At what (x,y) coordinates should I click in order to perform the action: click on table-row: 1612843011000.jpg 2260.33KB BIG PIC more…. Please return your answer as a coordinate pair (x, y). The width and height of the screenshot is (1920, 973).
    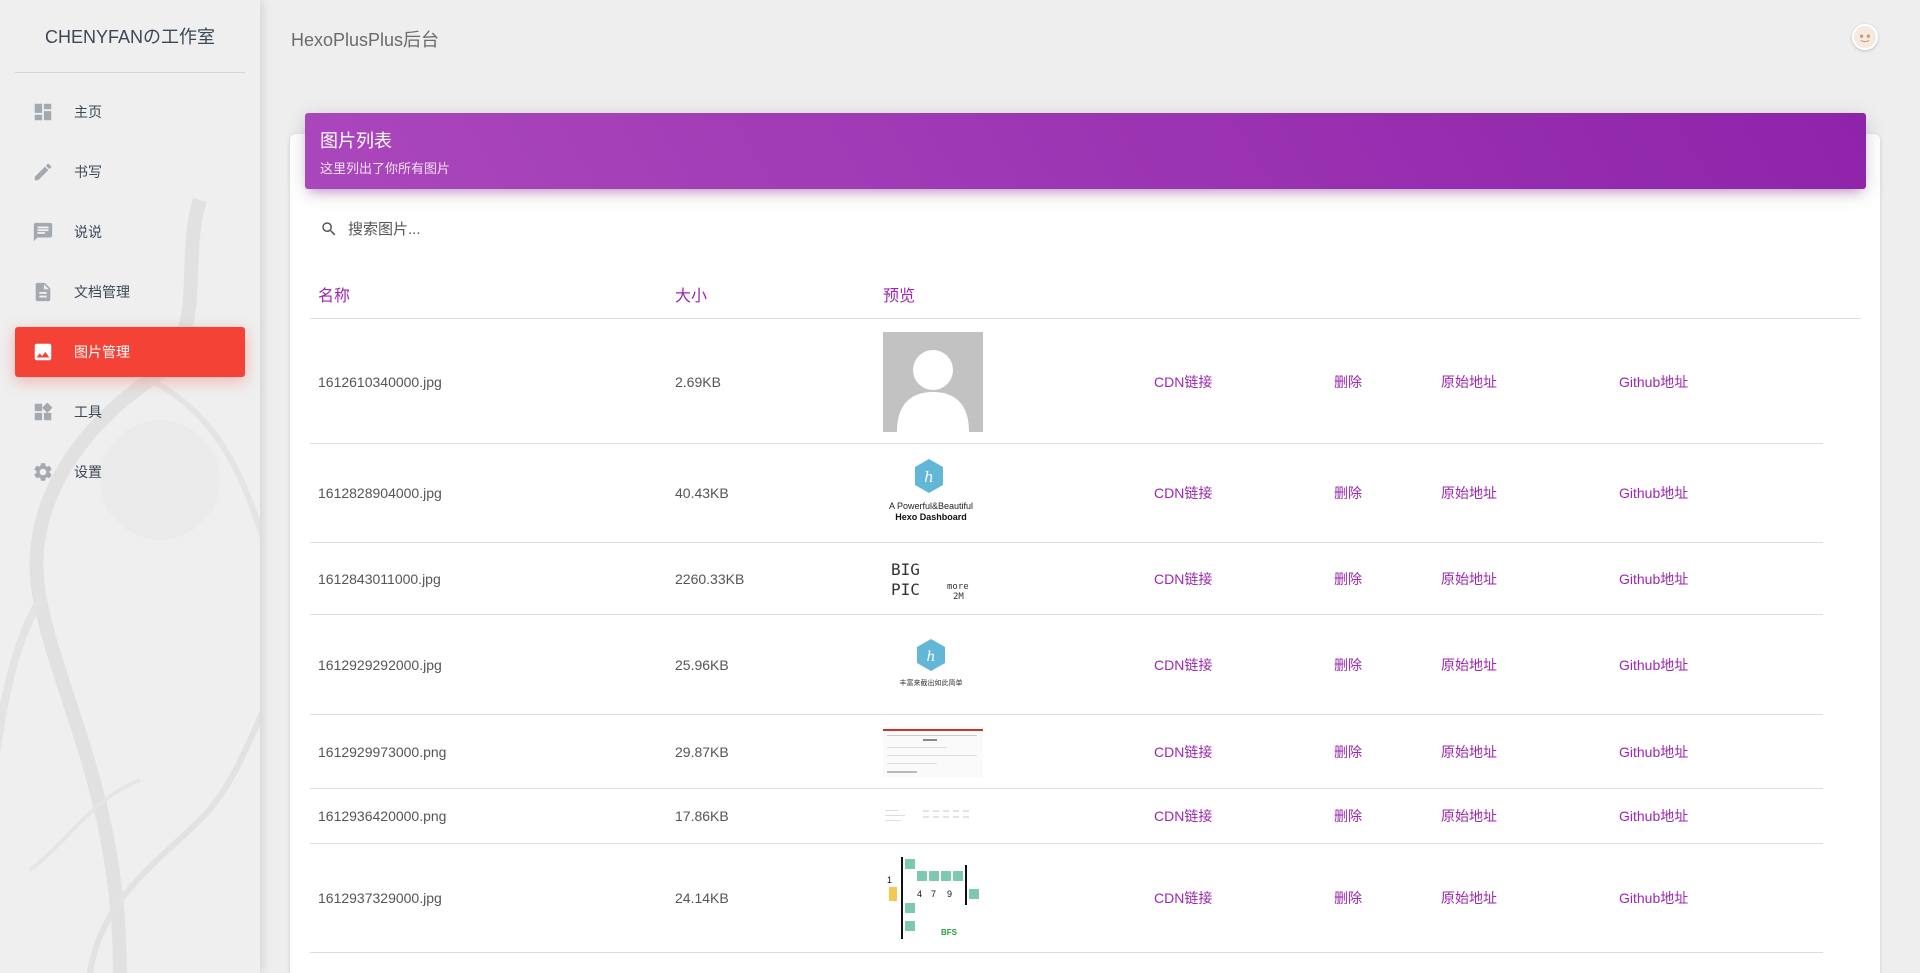
    Looking at the image, I should click on (1066, 579).